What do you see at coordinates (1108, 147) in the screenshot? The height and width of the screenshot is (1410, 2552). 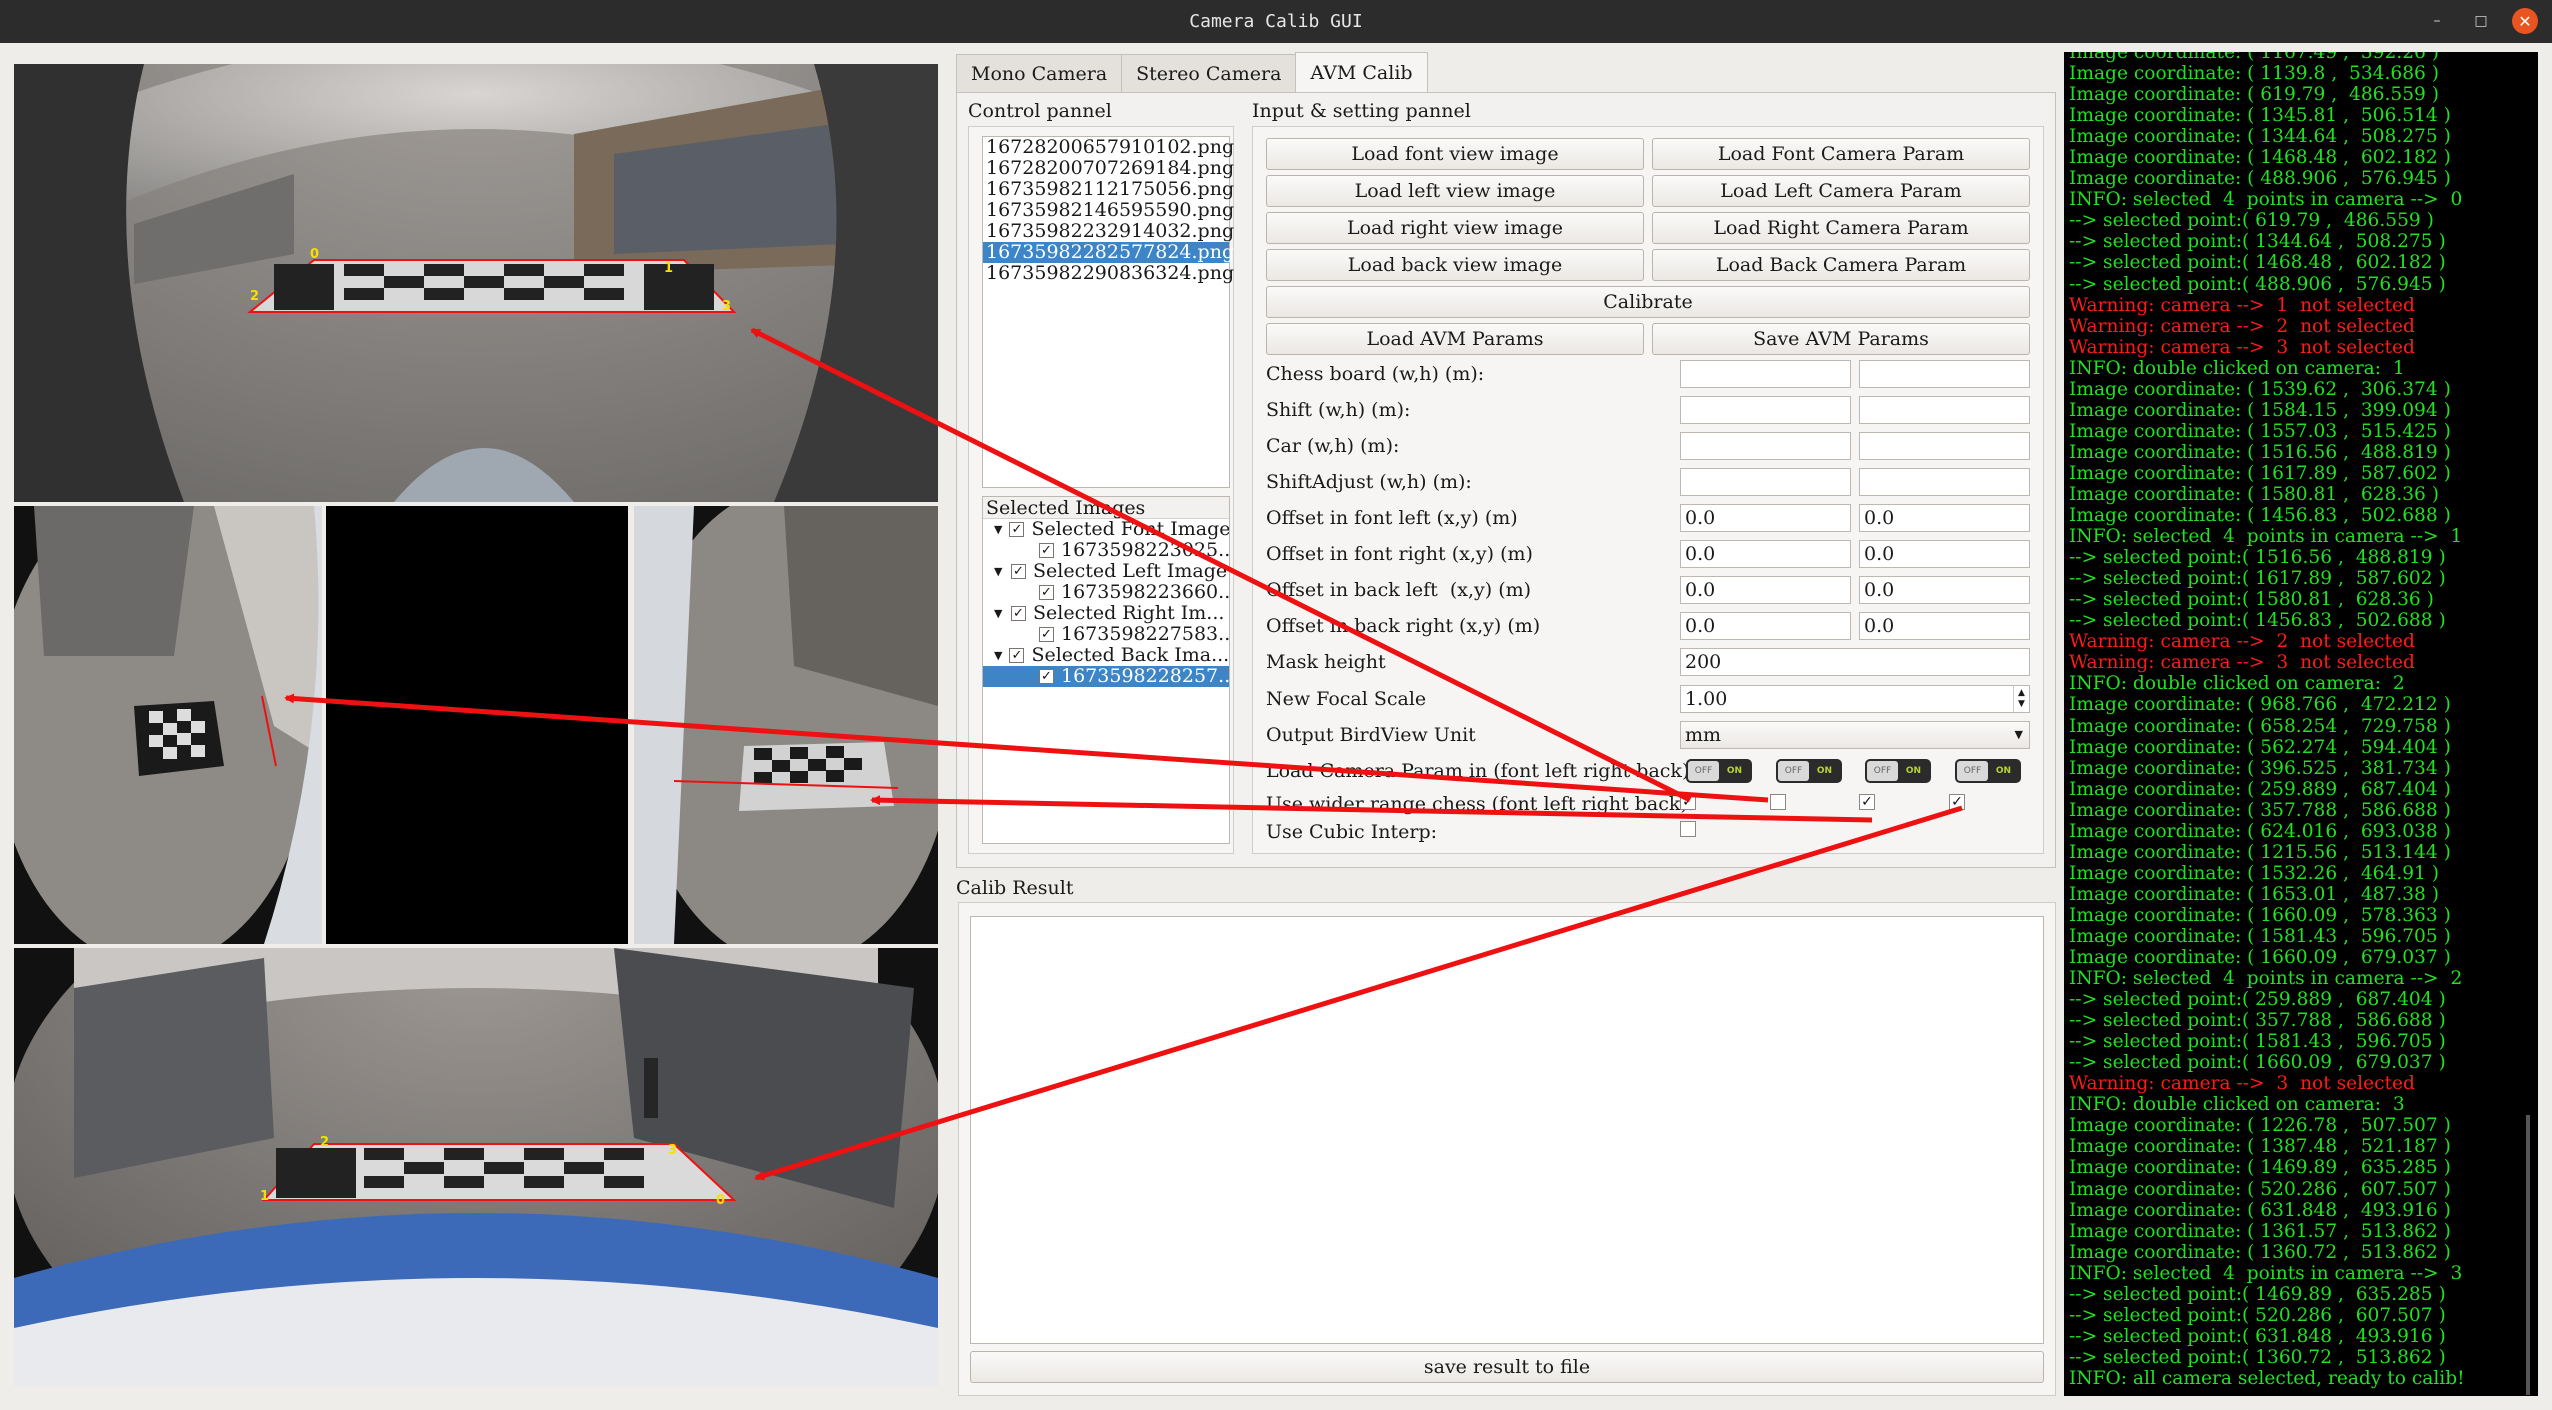 I see `file-list-item: 16728200657910102.png` at bounding box center [1108, 147].